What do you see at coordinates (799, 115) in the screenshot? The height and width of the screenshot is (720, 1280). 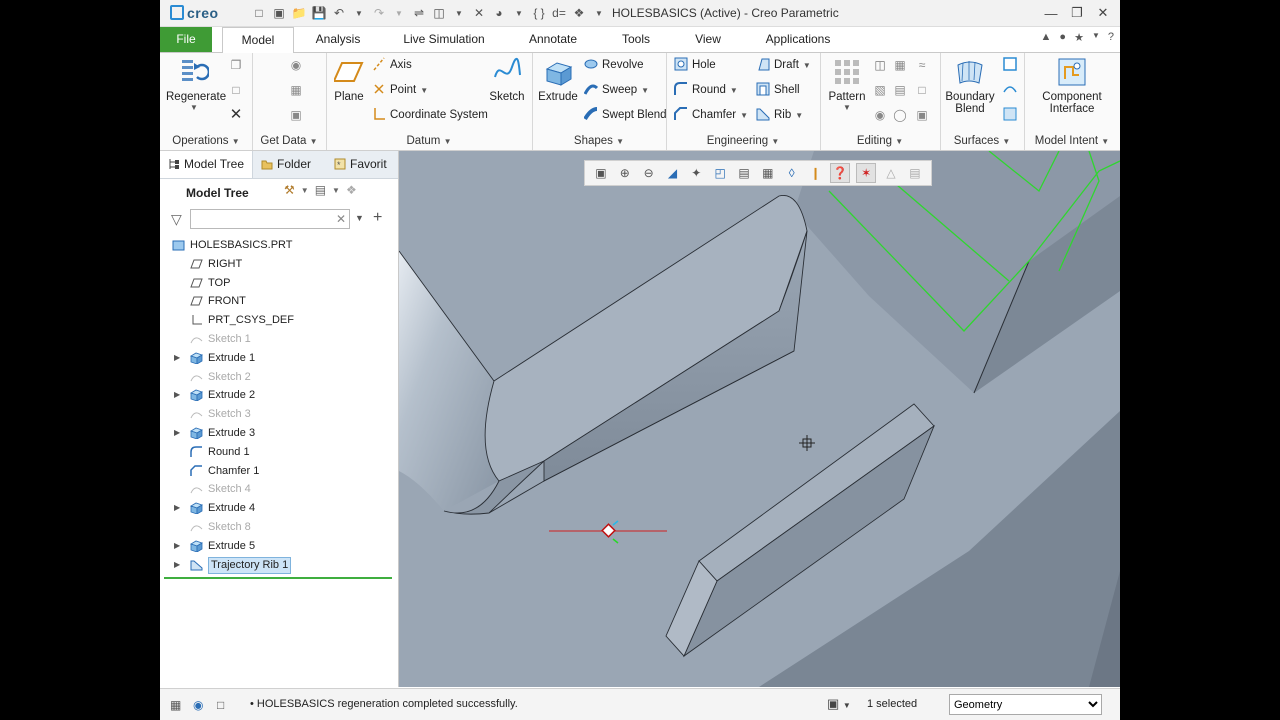 I see `rib-dropdown-icon: ▼` at bounding box center [799, 115].